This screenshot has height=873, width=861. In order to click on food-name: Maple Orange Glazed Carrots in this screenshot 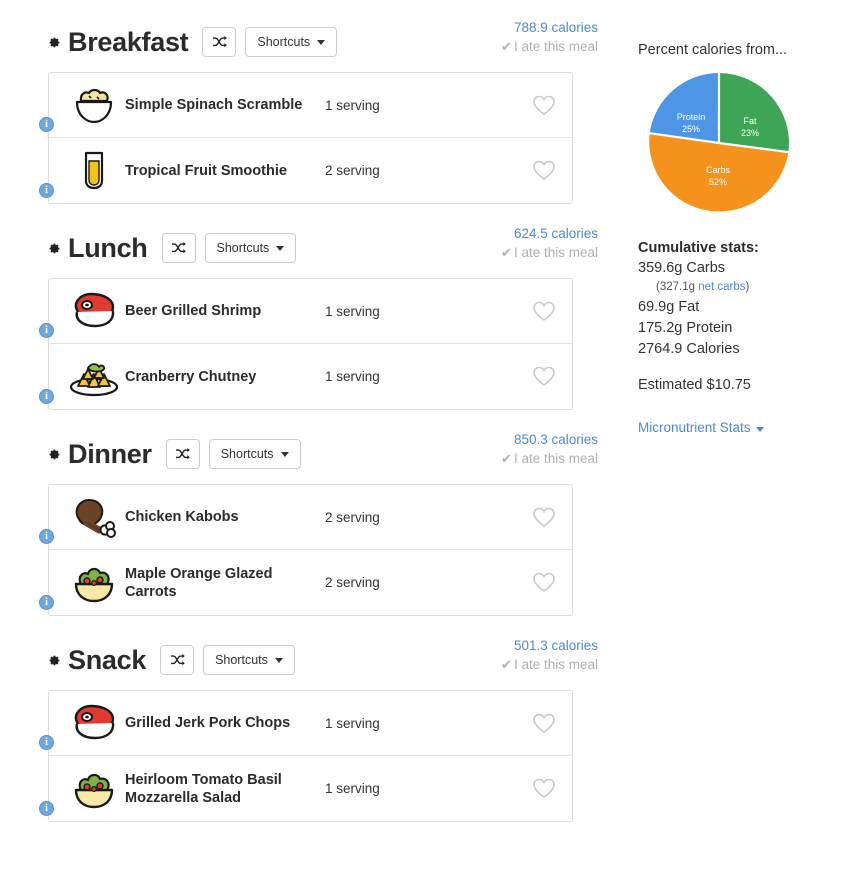, I will do `click(199, 582)`.